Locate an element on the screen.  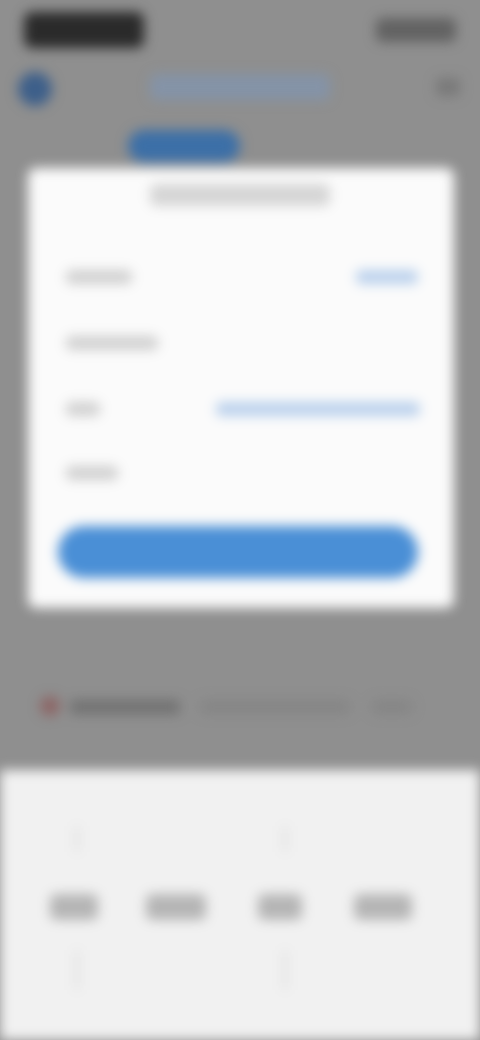
back-icon is located at coordinates (35, 89).